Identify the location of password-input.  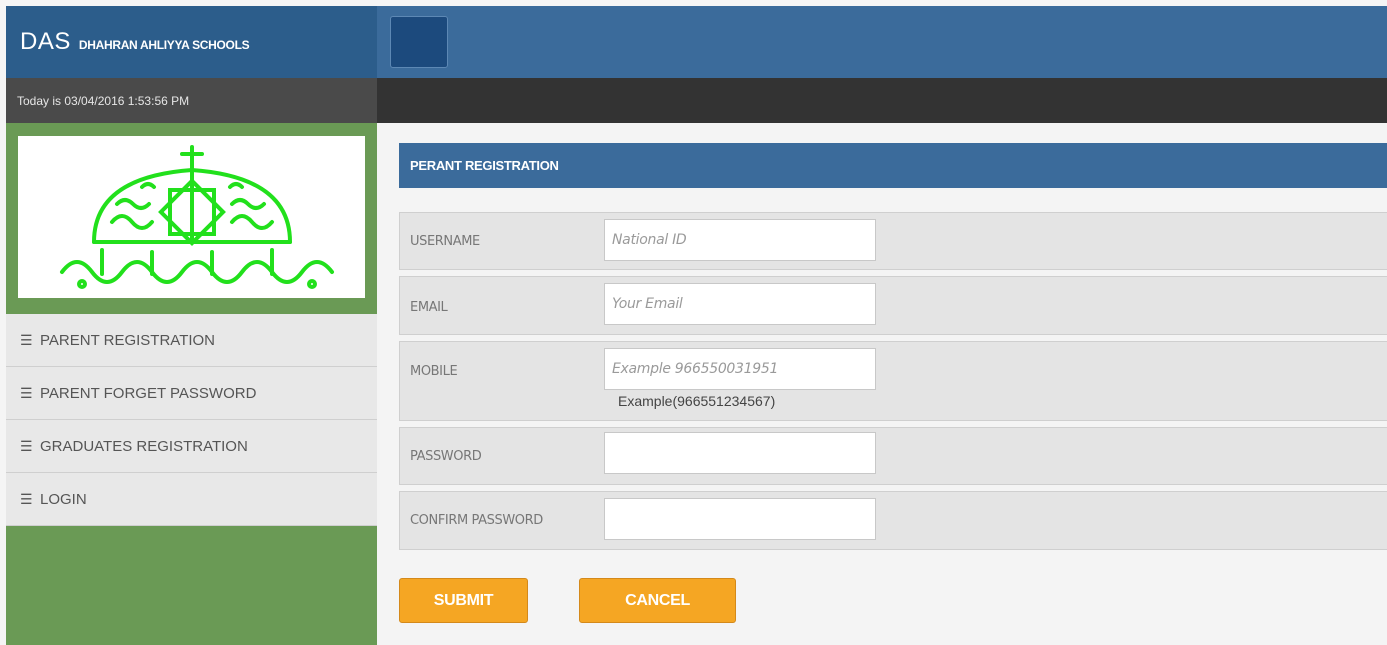
(740, 453).